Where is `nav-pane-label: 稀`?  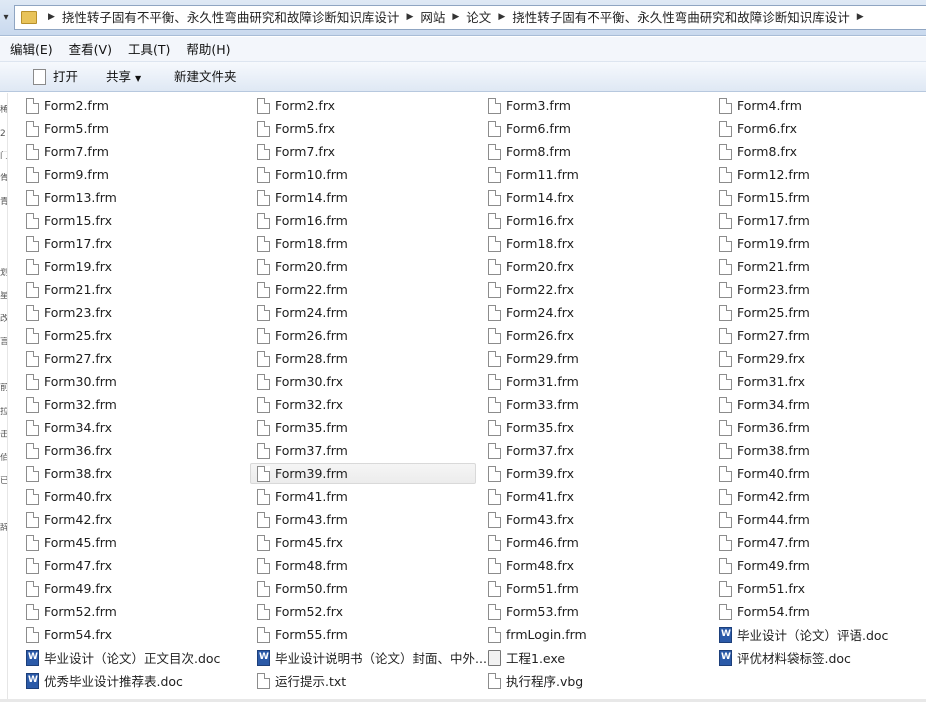 nav-pane-label: 稀 is located at coordinates (3, 110).